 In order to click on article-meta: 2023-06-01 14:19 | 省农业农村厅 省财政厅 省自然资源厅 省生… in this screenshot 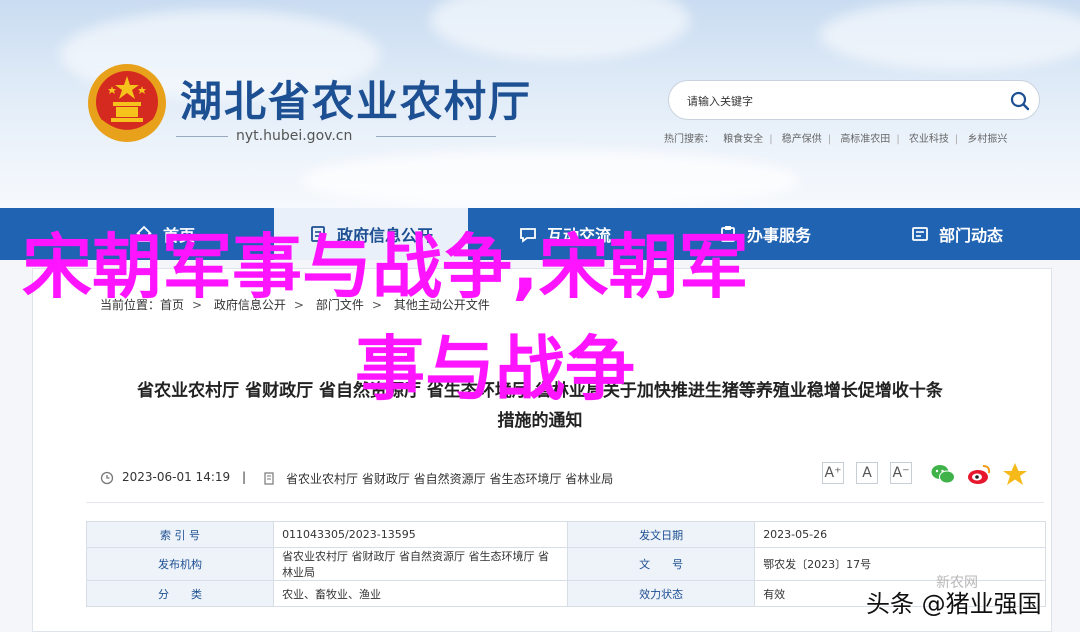, I will do `click(570, 475)`.